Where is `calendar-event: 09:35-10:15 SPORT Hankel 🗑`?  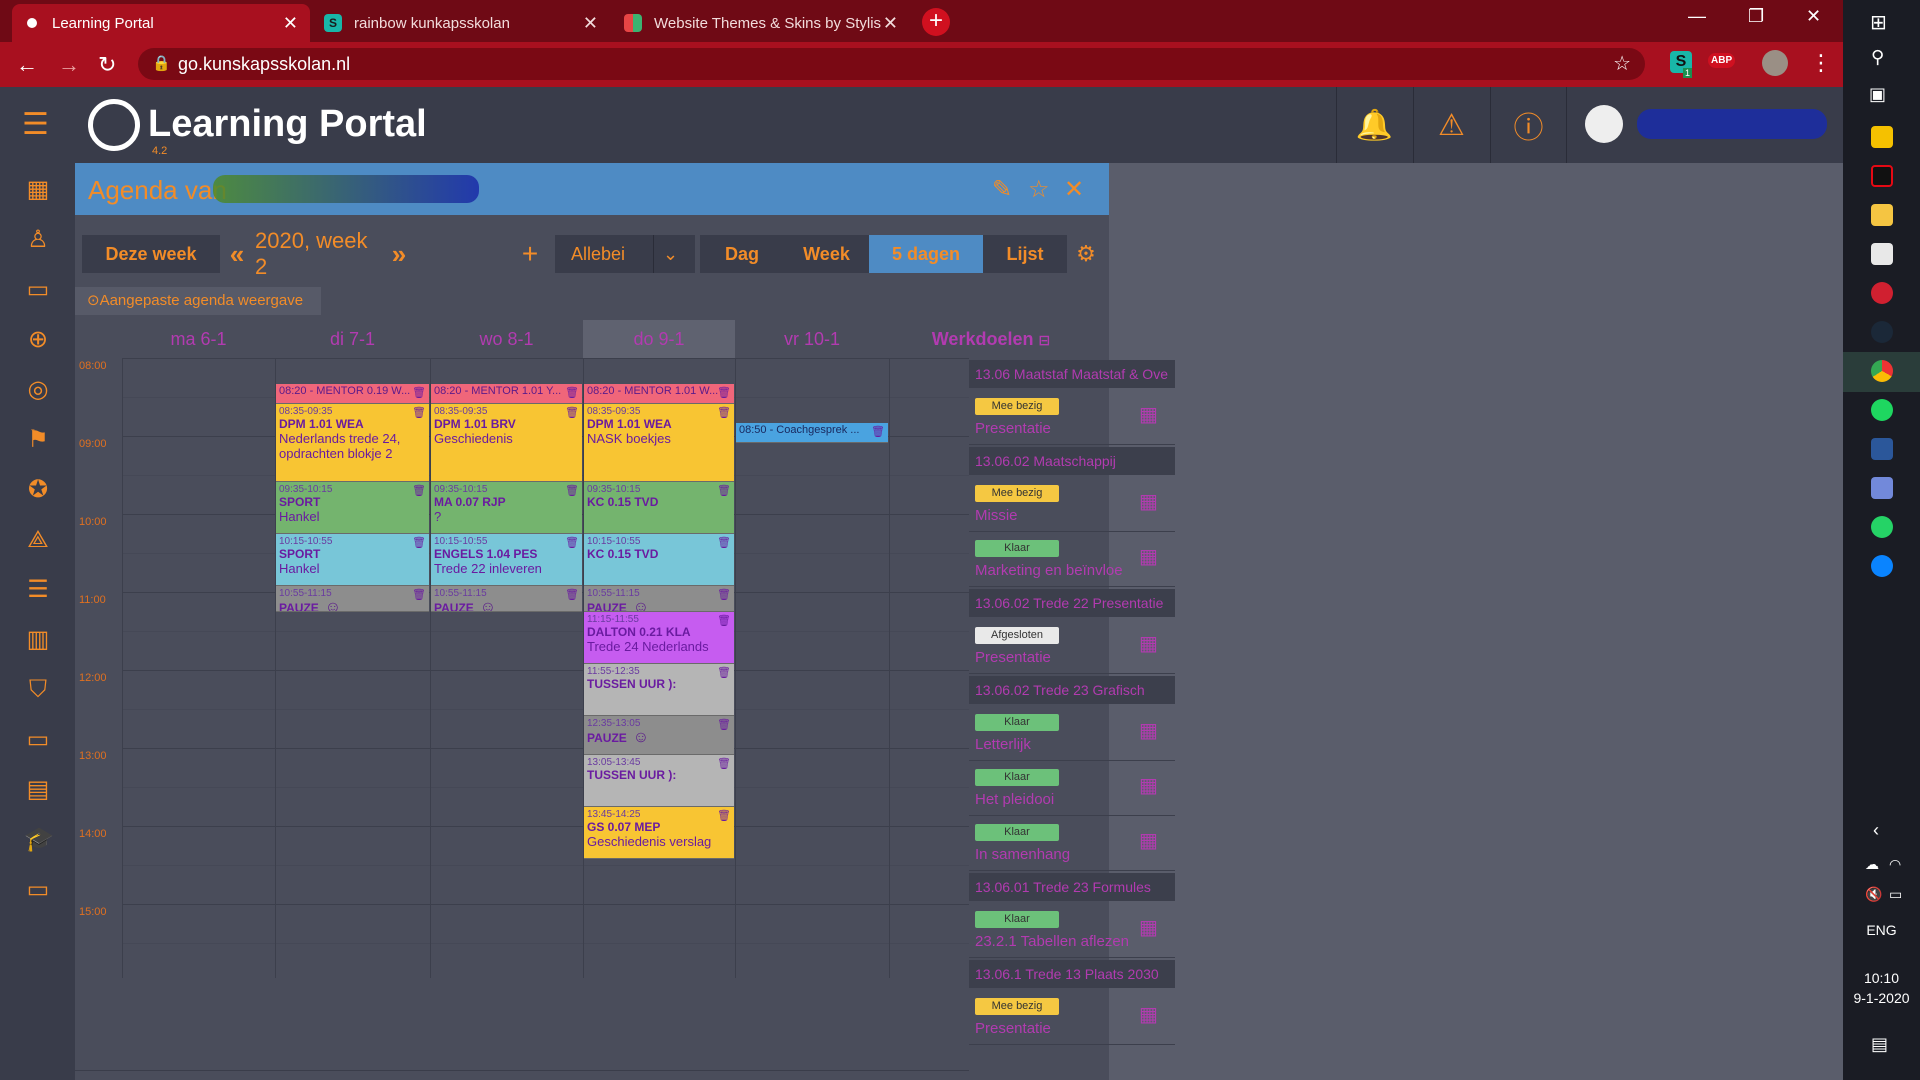
calendar-event: 09:35-10:15 SPORT Hankel 🗑 is located at coordinates (352, 507).